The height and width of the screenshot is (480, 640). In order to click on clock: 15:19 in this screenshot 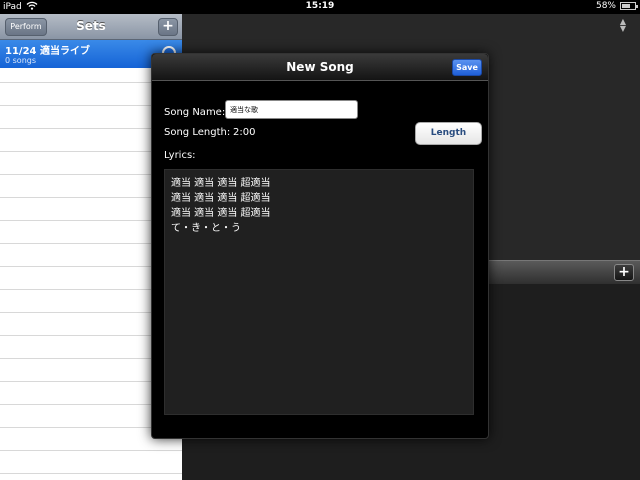, I will do `click(320, 6)`.